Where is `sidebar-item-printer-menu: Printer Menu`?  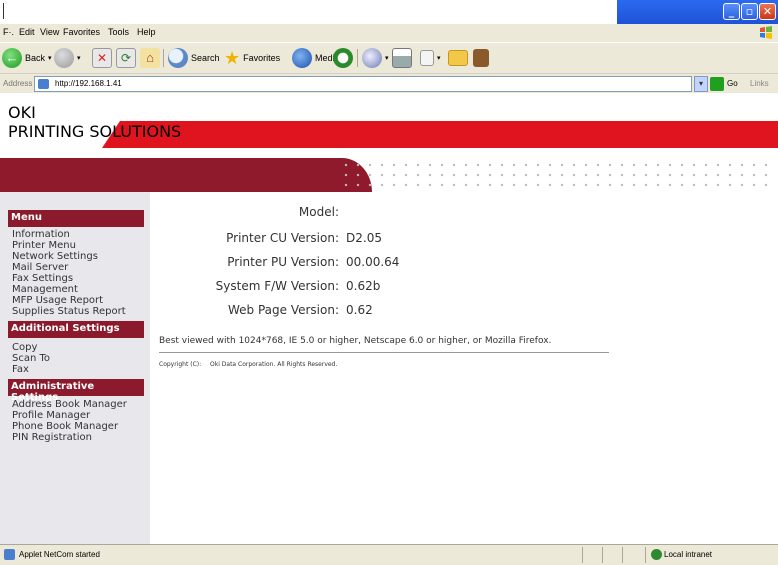 sidebar-item-printer-menu: Printer Menu is located at coordinates (44, 245).